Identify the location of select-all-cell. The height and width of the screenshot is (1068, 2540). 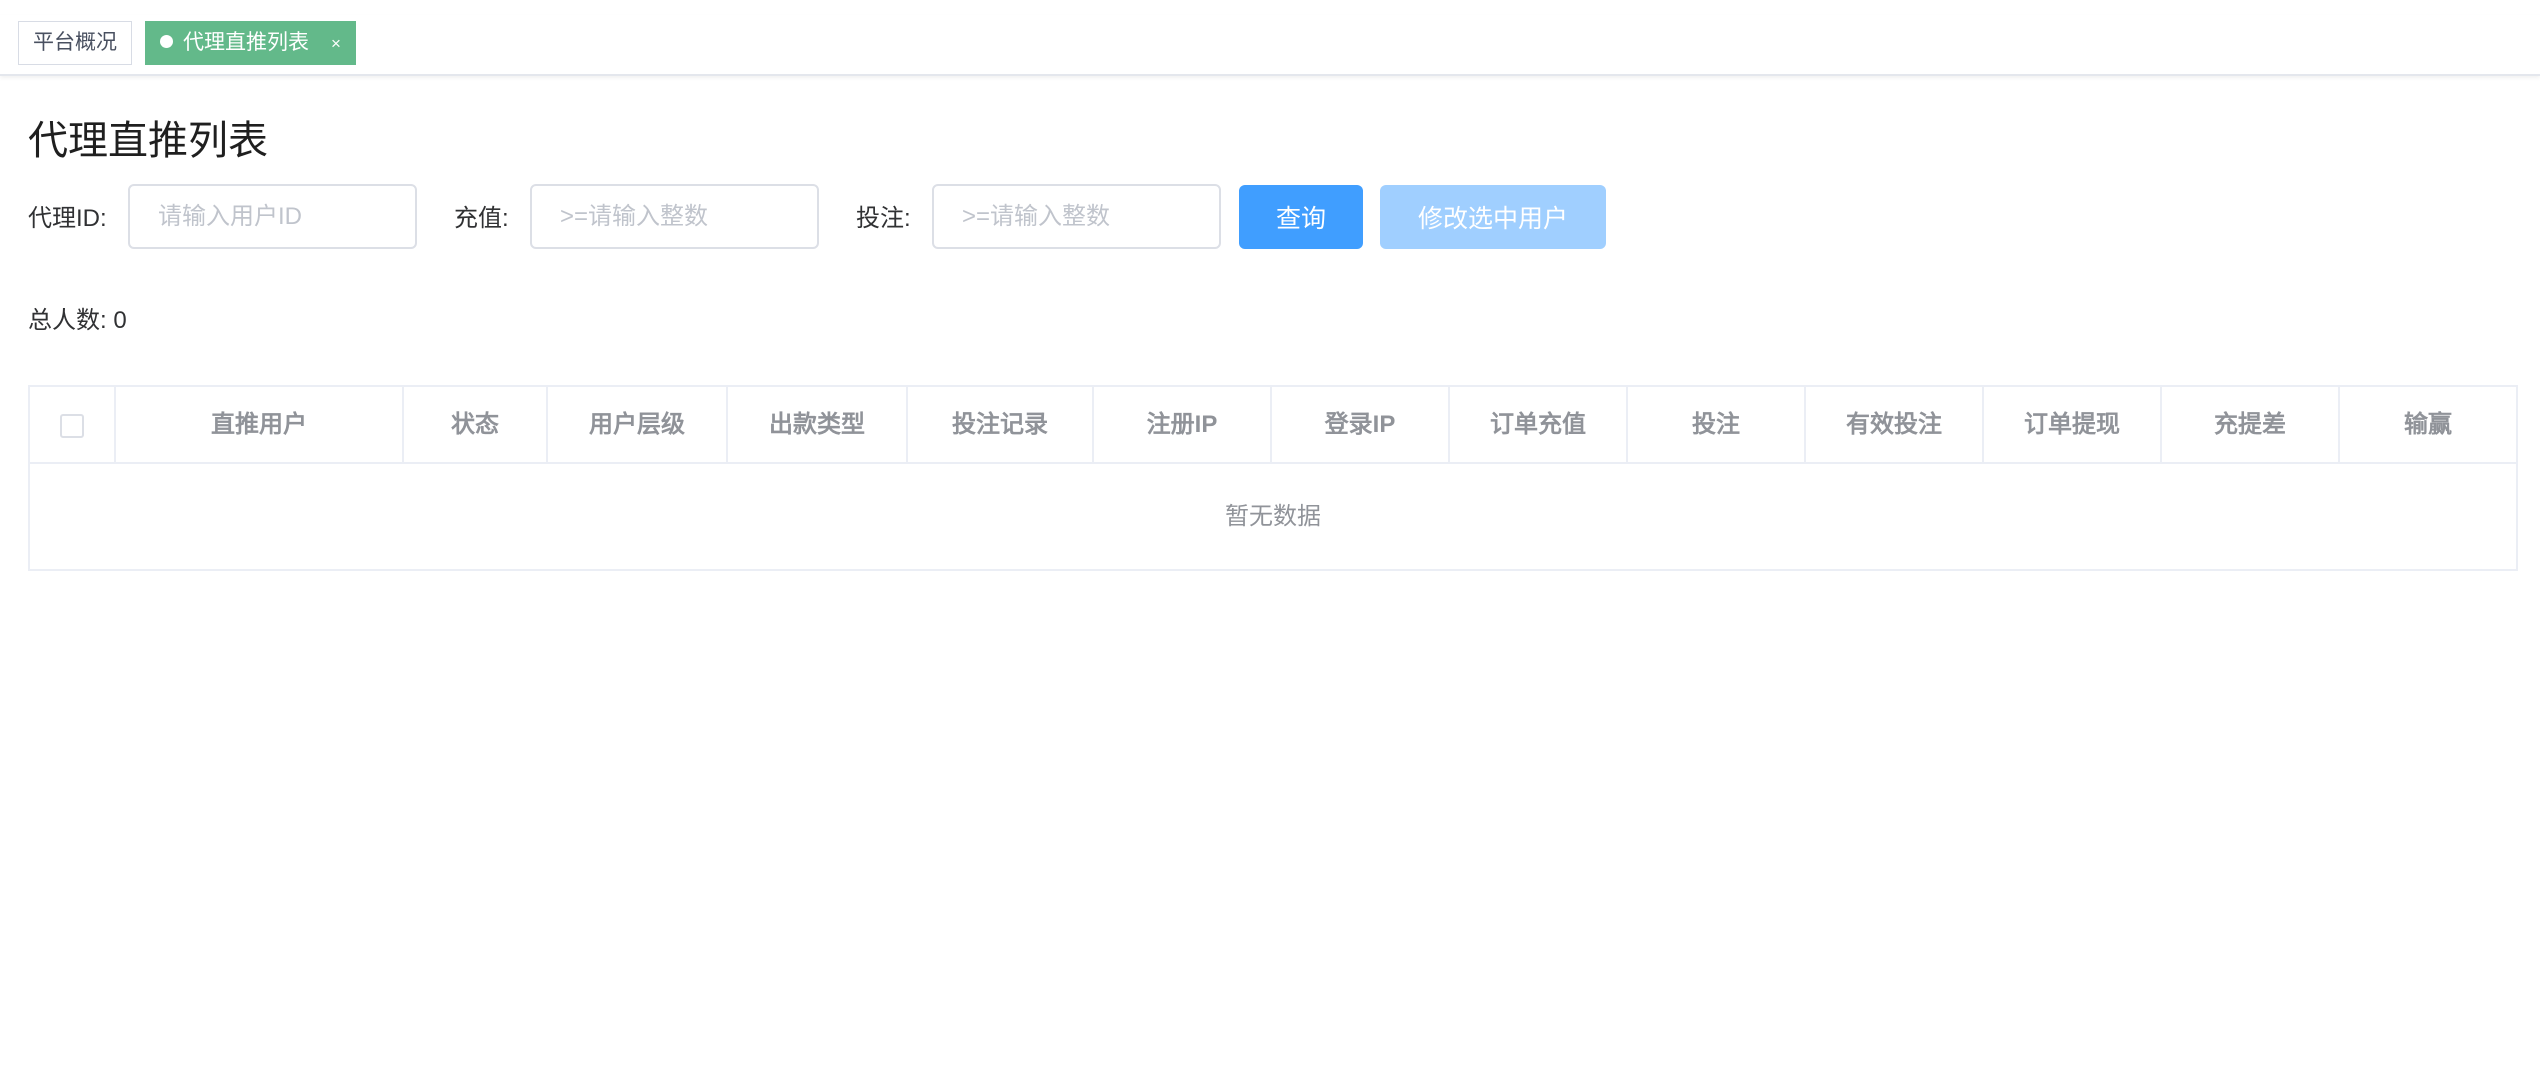
(73, 424).